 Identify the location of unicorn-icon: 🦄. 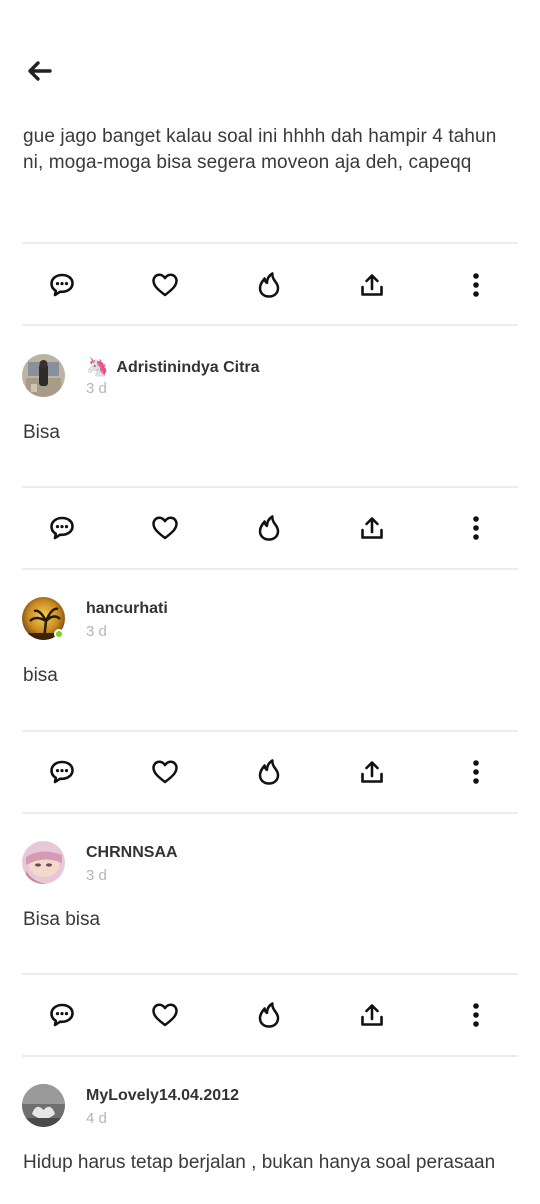
(97, 367).